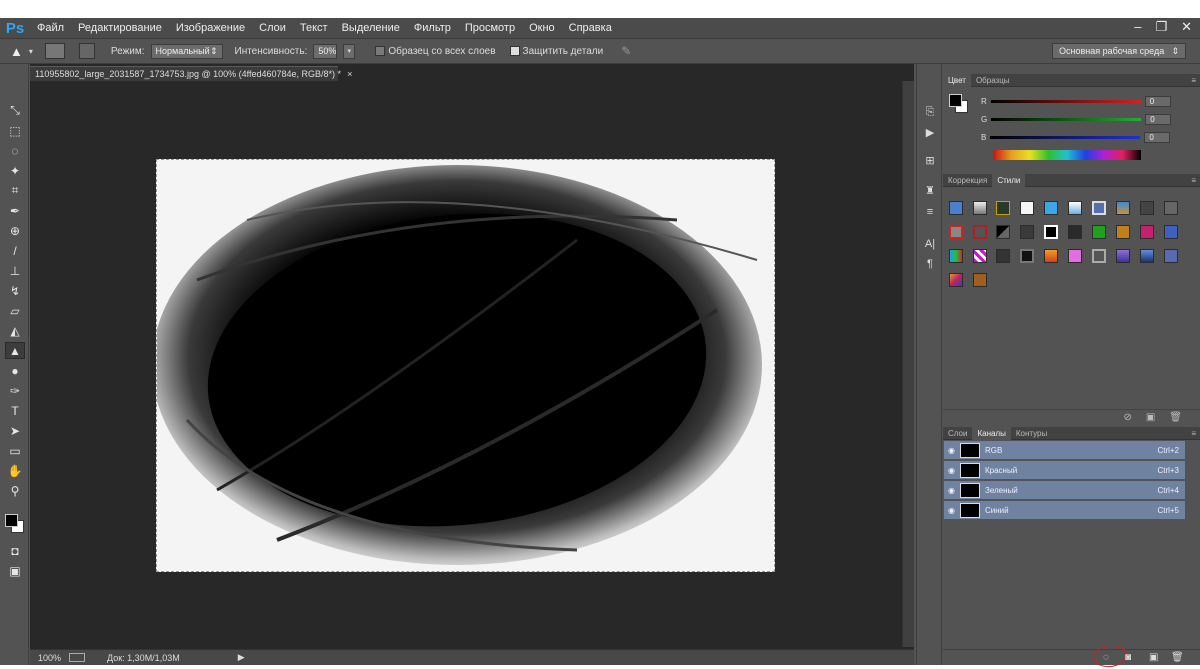 This screenshot has width=1200, height=669. I want to click on character-icon: A|, so click(930, 244).